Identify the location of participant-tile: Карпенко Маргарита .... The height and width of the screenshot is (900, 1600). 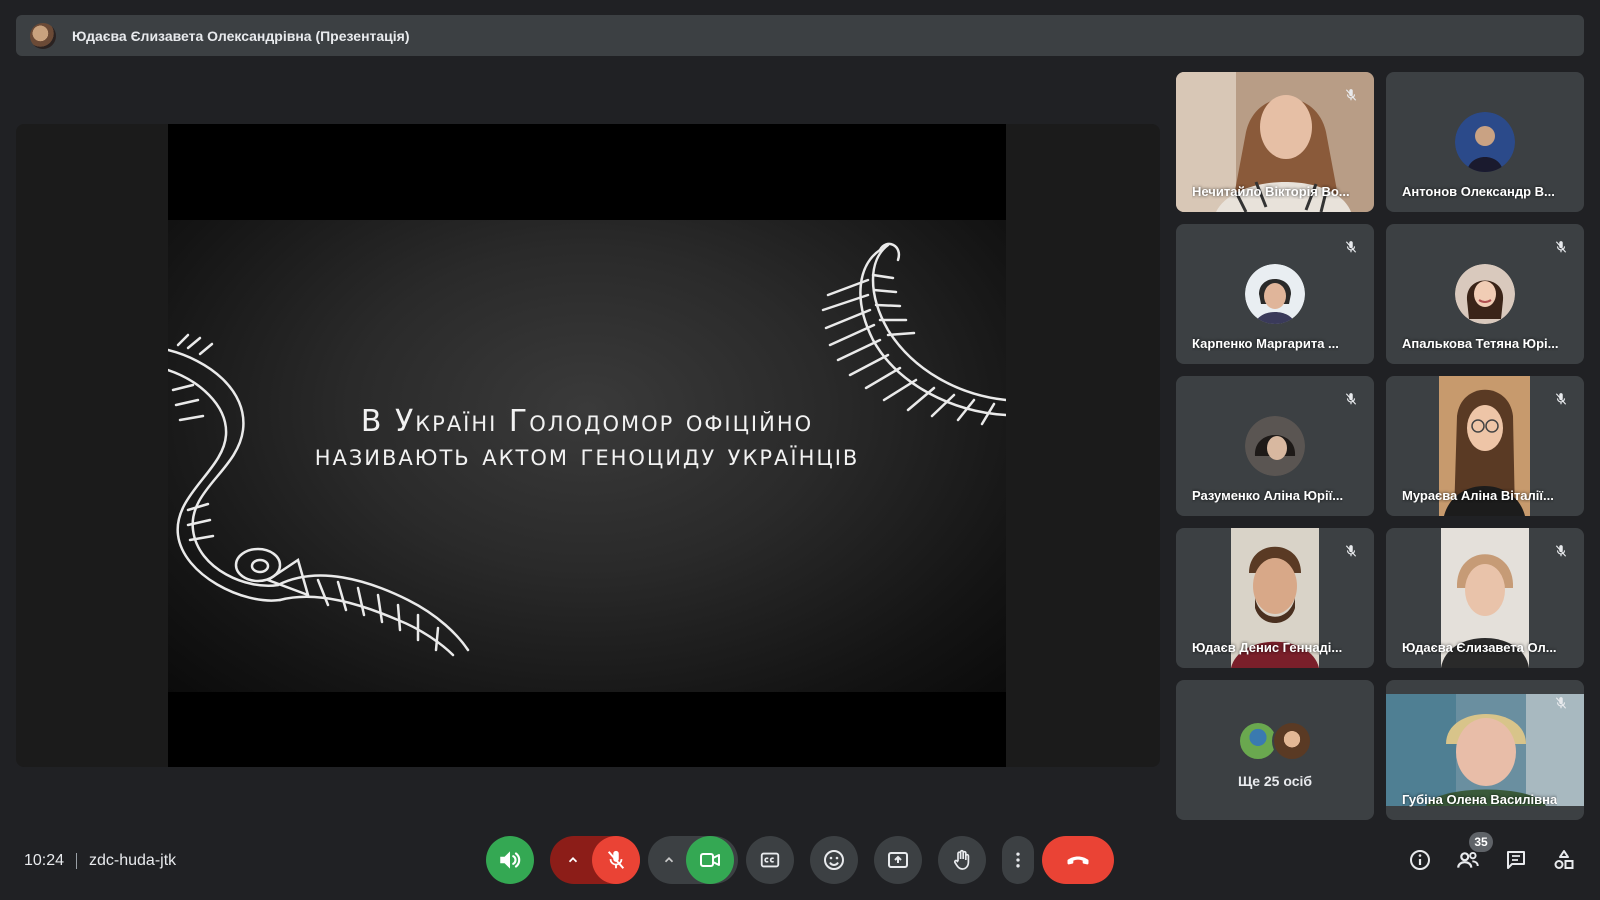
(1275, 294).